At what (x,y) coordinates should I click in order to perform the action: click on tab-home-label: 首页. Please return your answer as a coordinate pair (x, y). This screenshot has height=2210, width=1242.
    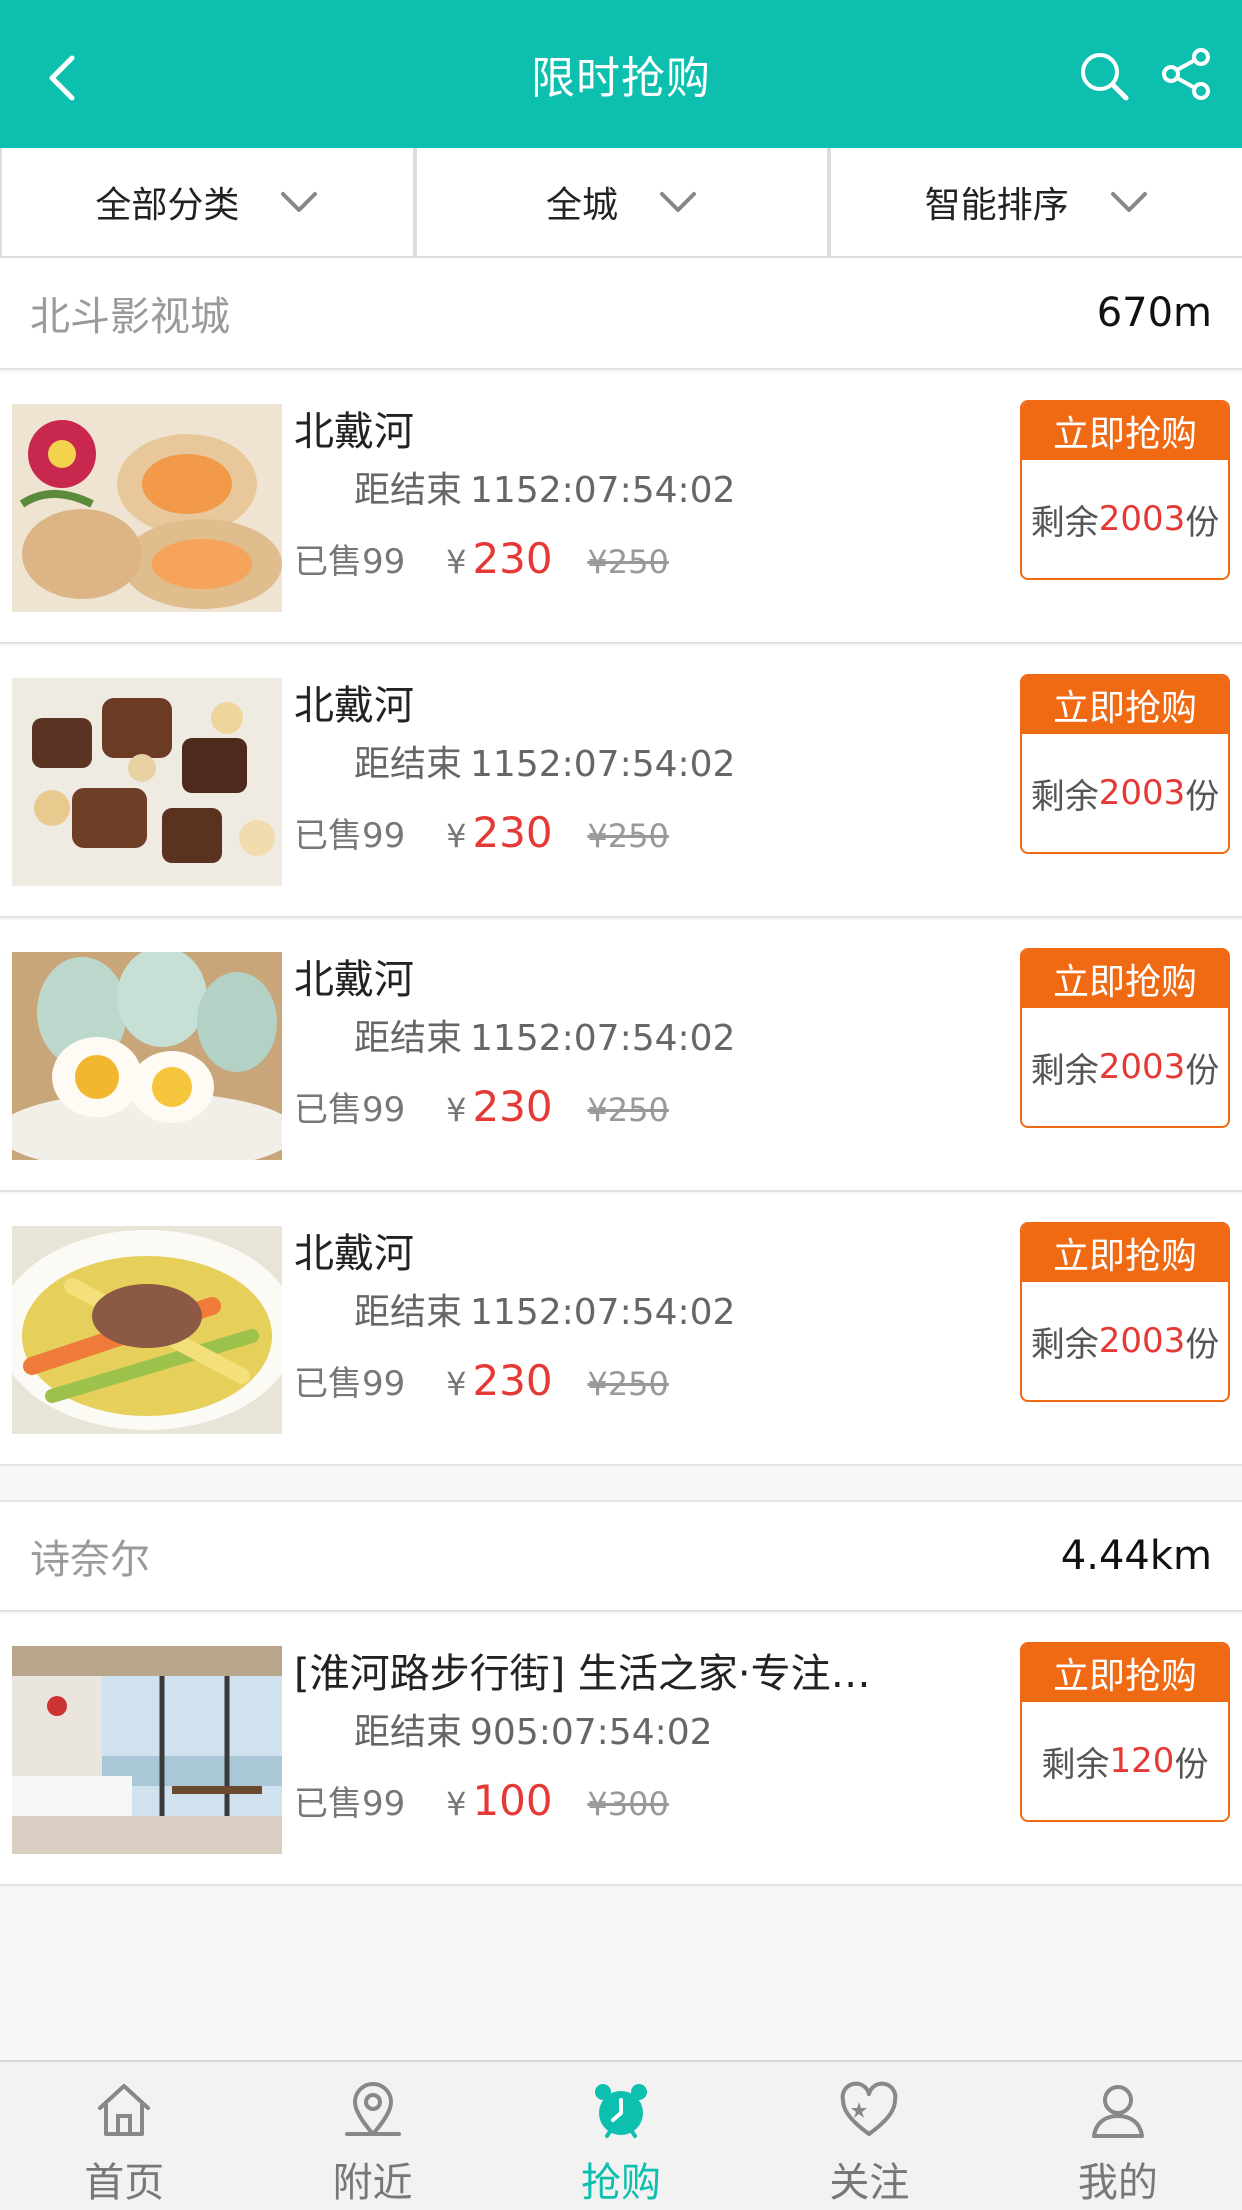
    Looking at the image, I should click on (124, 2183).